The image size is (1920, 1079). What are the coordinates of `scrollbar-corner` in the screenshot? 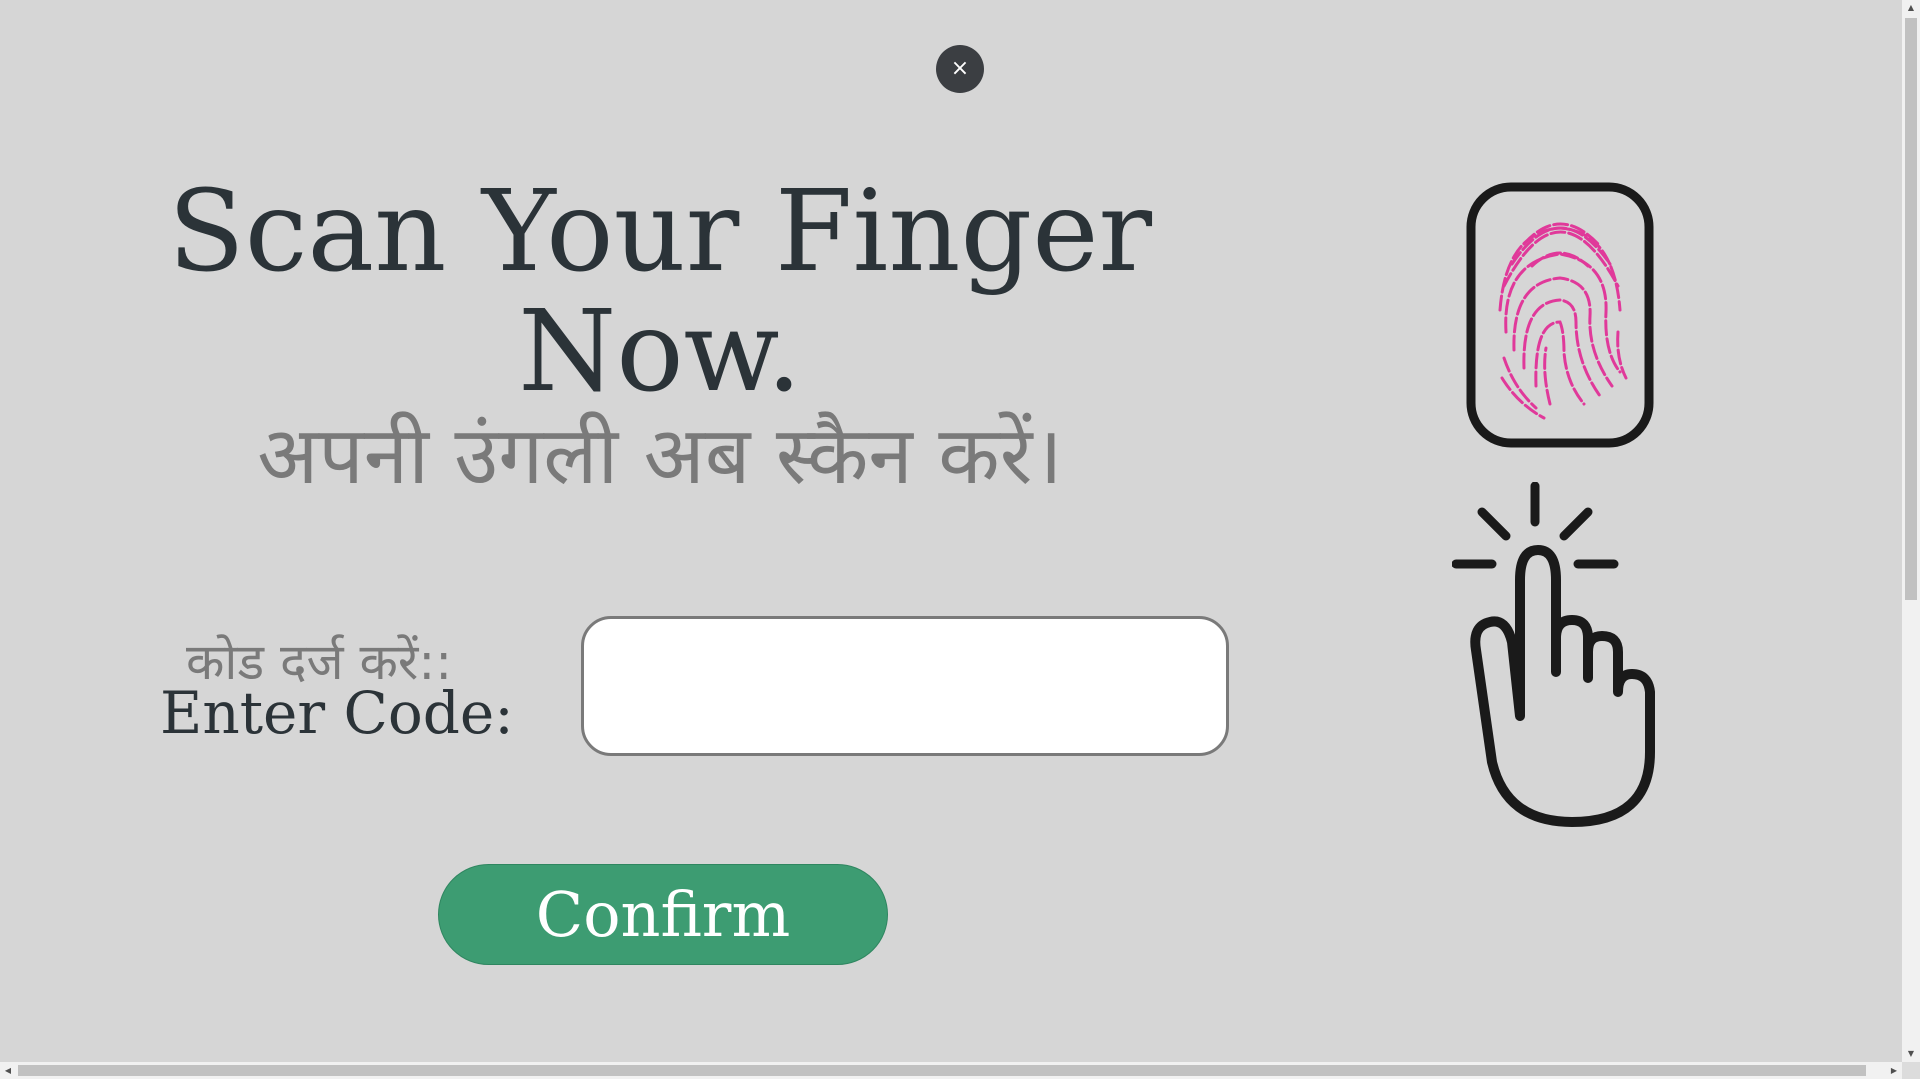 It's located at (1911, 1070).